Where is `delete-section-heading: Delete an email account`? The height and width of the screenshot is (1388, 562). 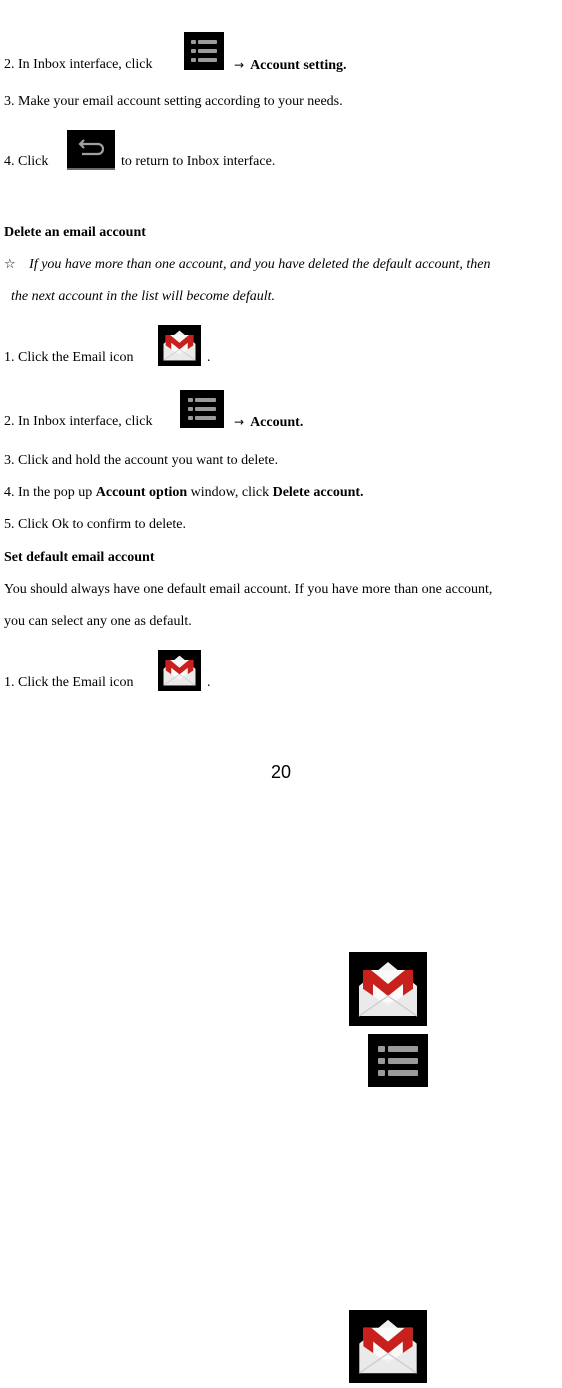
delete-section-heading: Delete an email account is located at coordinates (75, 232).